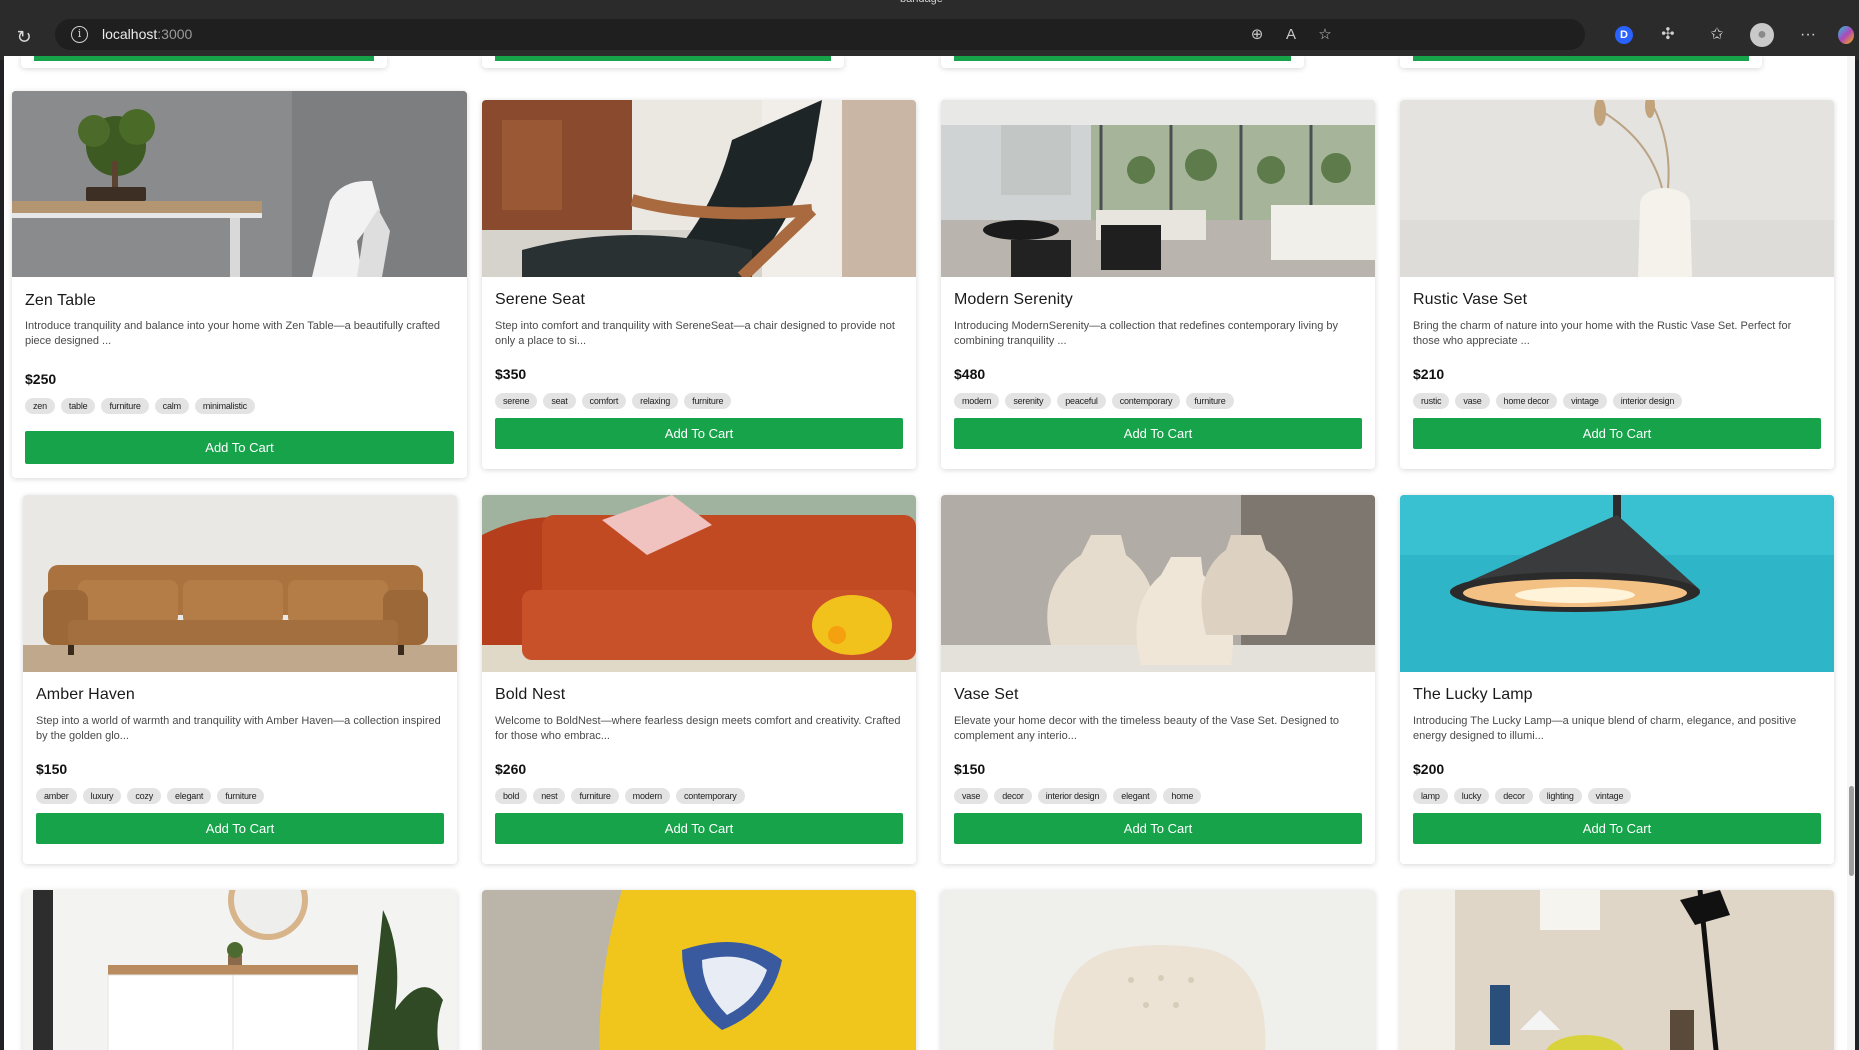 The image size is (1859, 1050). I want to click on product-image-orange-sofa, so click(699, 583).